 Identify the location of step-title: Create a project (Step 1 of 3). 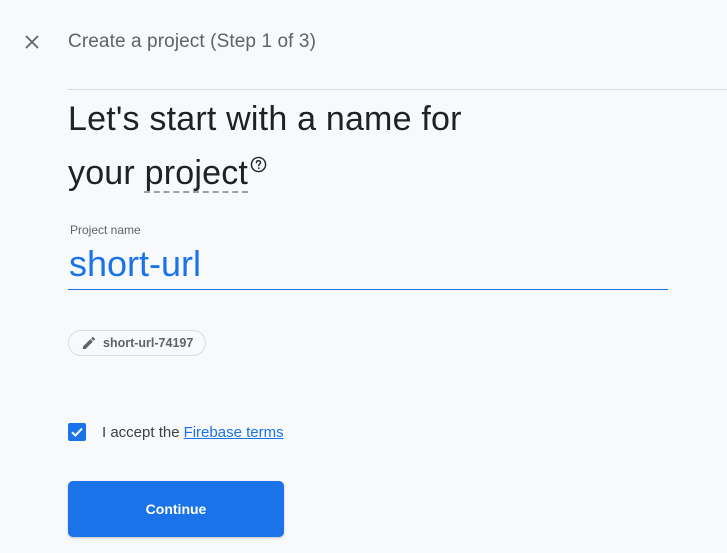
(192, 41).